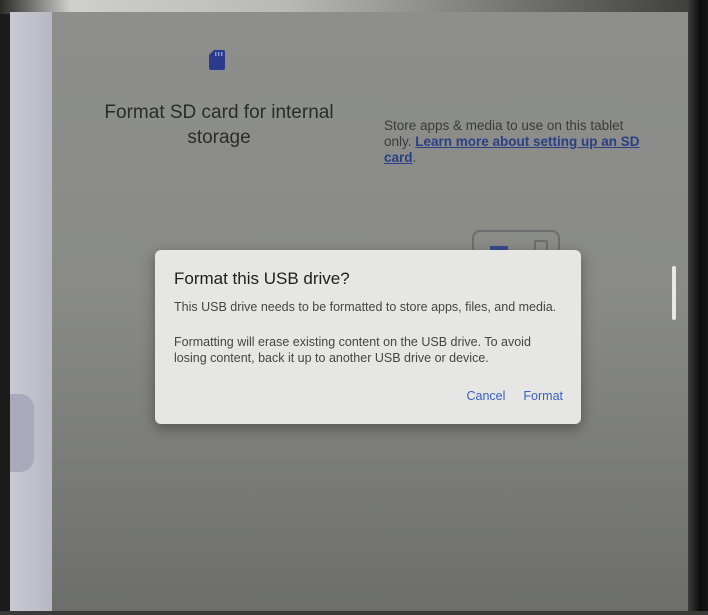 Image resolution: width=708 pixels, height=615 pixels. What do you see at coordinates (543, 396) in the screenshot?
I see `format-button: Format` at bounding box center [543, 396].